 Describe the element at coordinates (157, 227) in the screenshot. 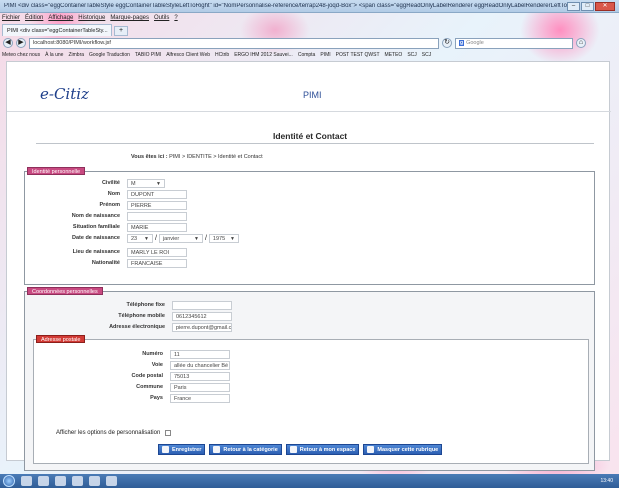

I see `situation-input: MARIE` at that location.